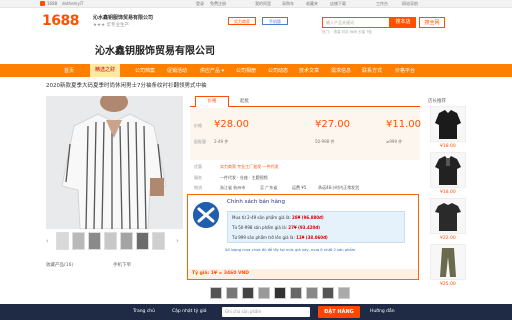 Image resolution: width=512 pixels, height=320 pixels. Describe the element at coordinates (394, 141) in the screenshot. I see `tier-qty: ≥999 件` at that location.